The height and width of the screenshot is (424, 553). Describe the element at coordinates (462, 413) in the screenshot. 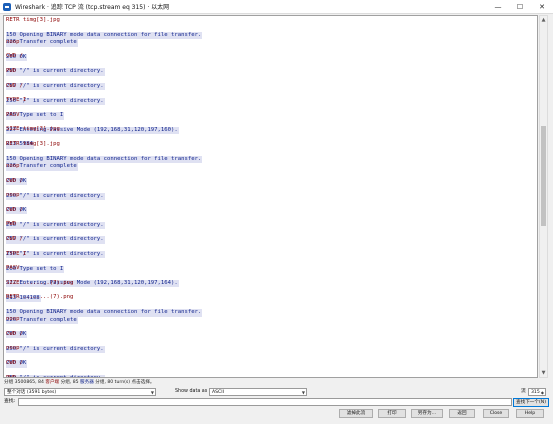

I see `back-button: 返回` at that location.